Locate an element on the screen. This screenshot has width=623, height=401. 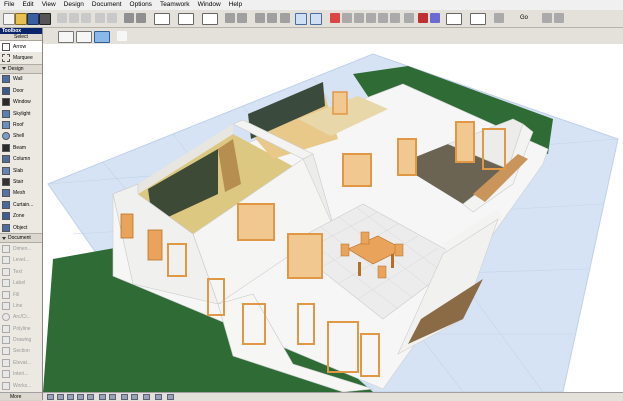
fit-window-icon is located at coordinates (70, 397).